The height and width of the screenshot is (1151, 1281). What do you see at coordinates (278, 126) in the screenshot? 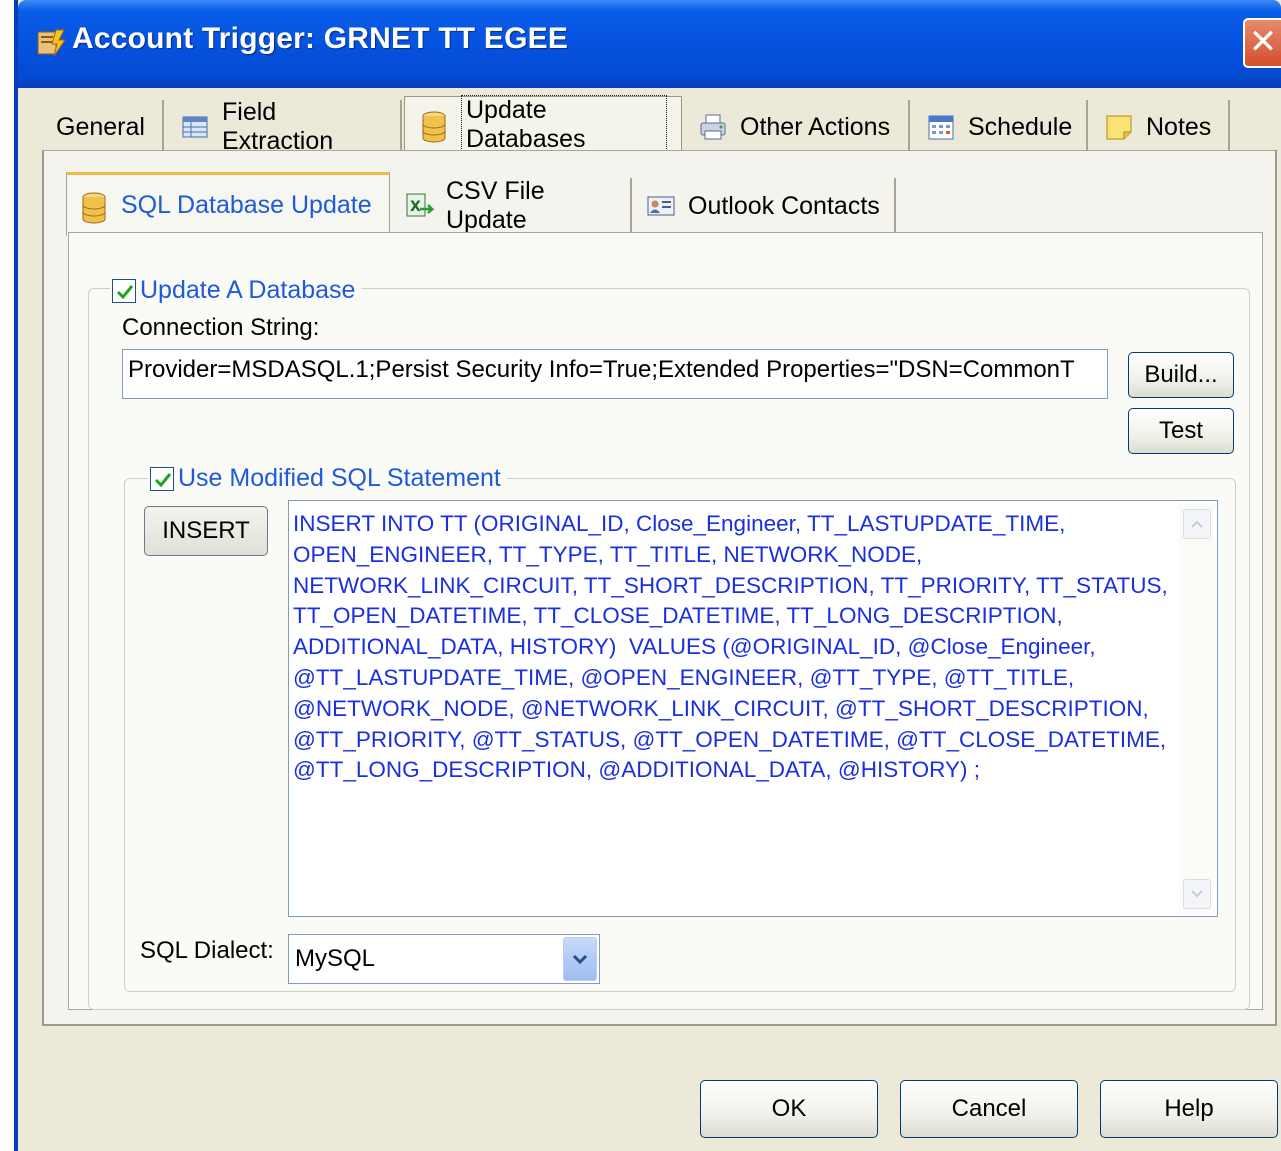
I see `tab-label: Field Extraction` at bounding box center [278, 126].